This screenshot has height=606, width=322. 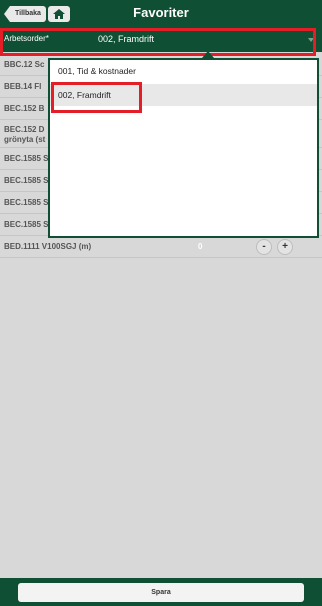 What do you see at coordinates (183, 71) in the screenshot?
I see `dropdown-option-001: 001, Tid & kostnader` at bounding box center [183, 71].